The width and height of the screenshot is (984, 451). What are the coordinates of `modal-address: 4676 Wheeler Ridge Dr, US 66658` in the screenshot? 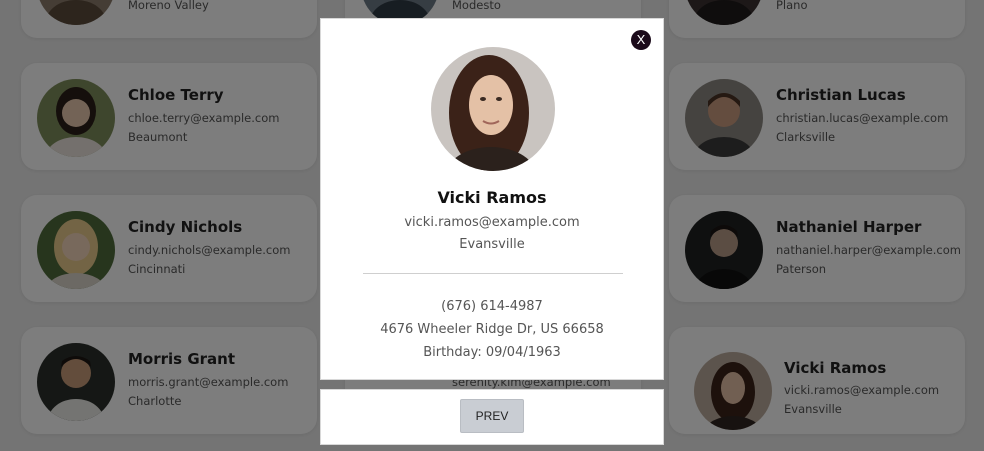 It's located at (492, 329).